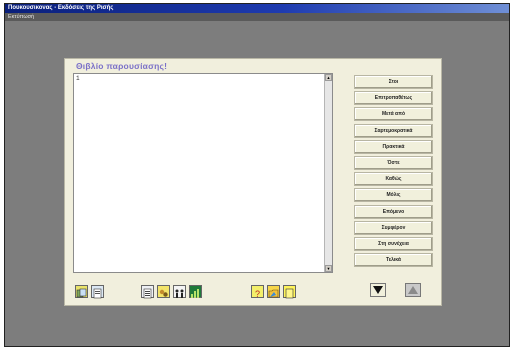  What do you see at coordinates (195, 291) in the screenshot?
I see `chart-icon` at bounding box center [195, 291].